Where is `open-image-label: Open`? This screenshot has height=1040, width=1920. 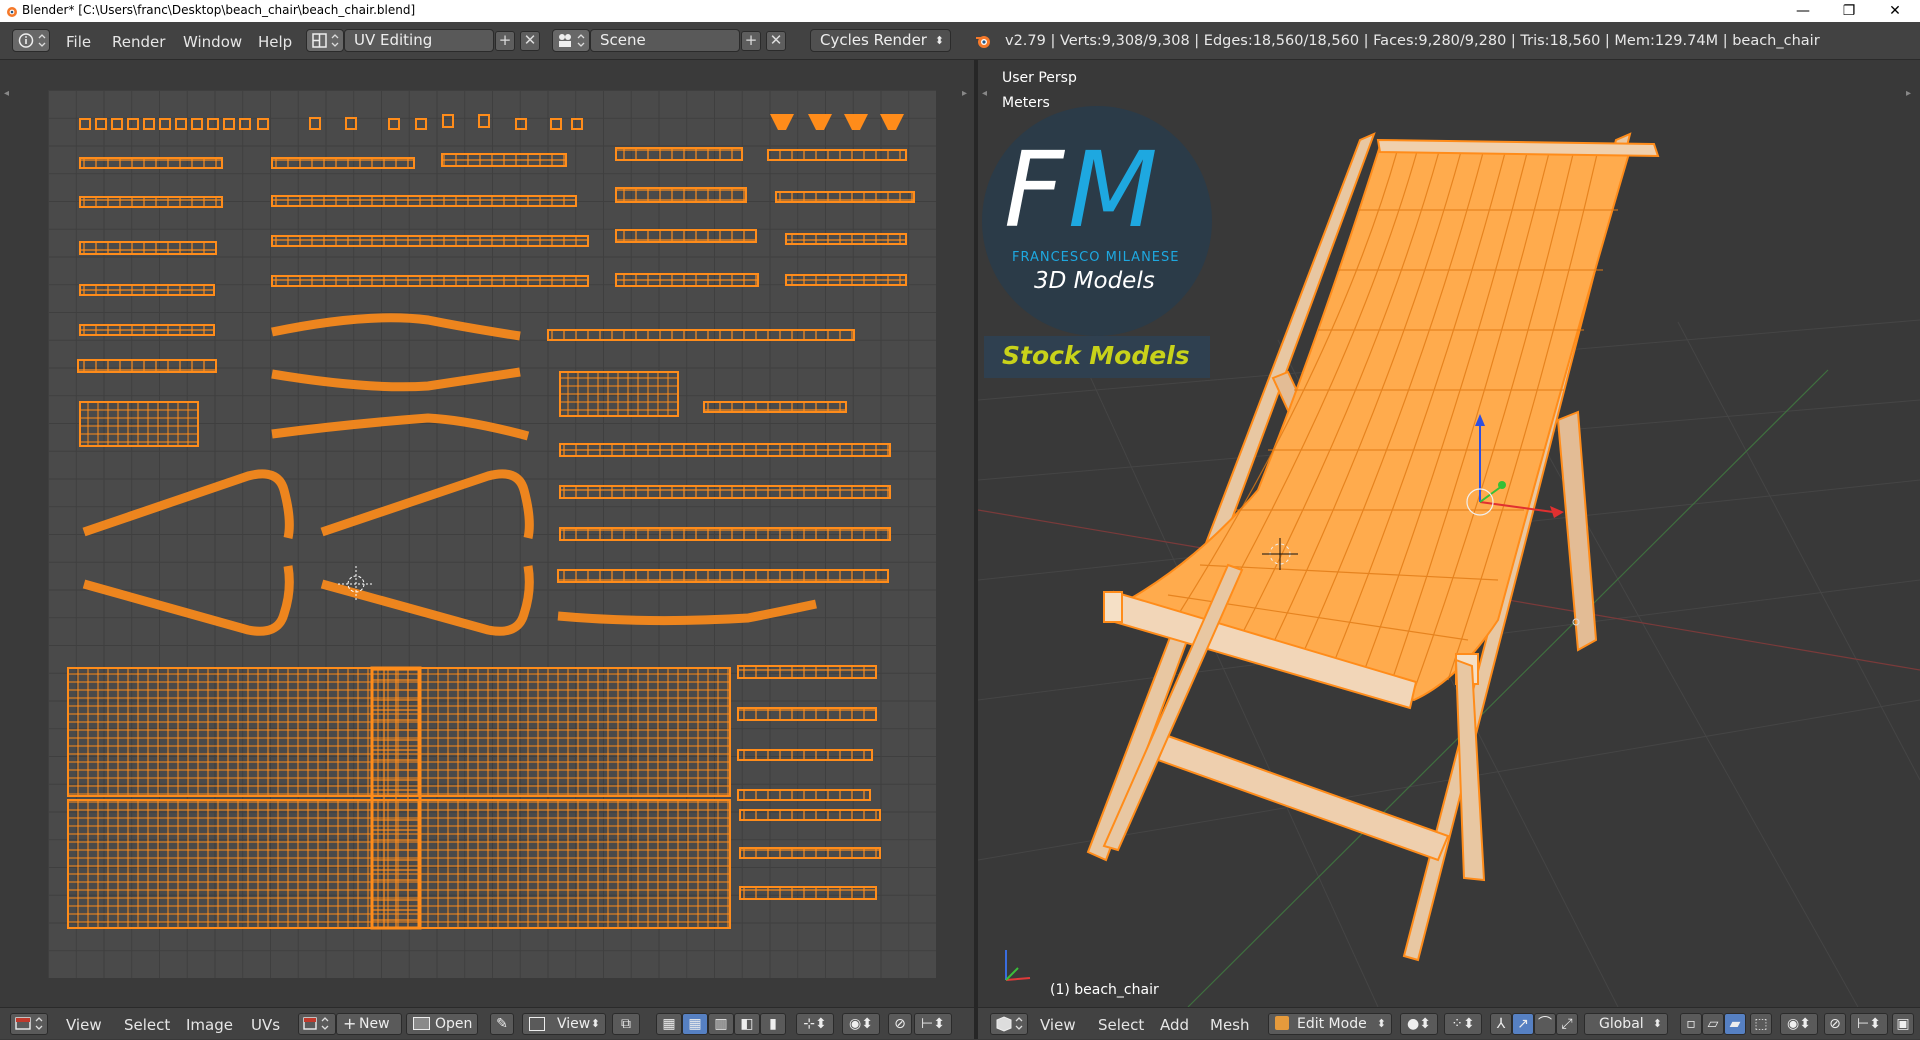 open-image-label: Open is located at coordinates (454, 1024).